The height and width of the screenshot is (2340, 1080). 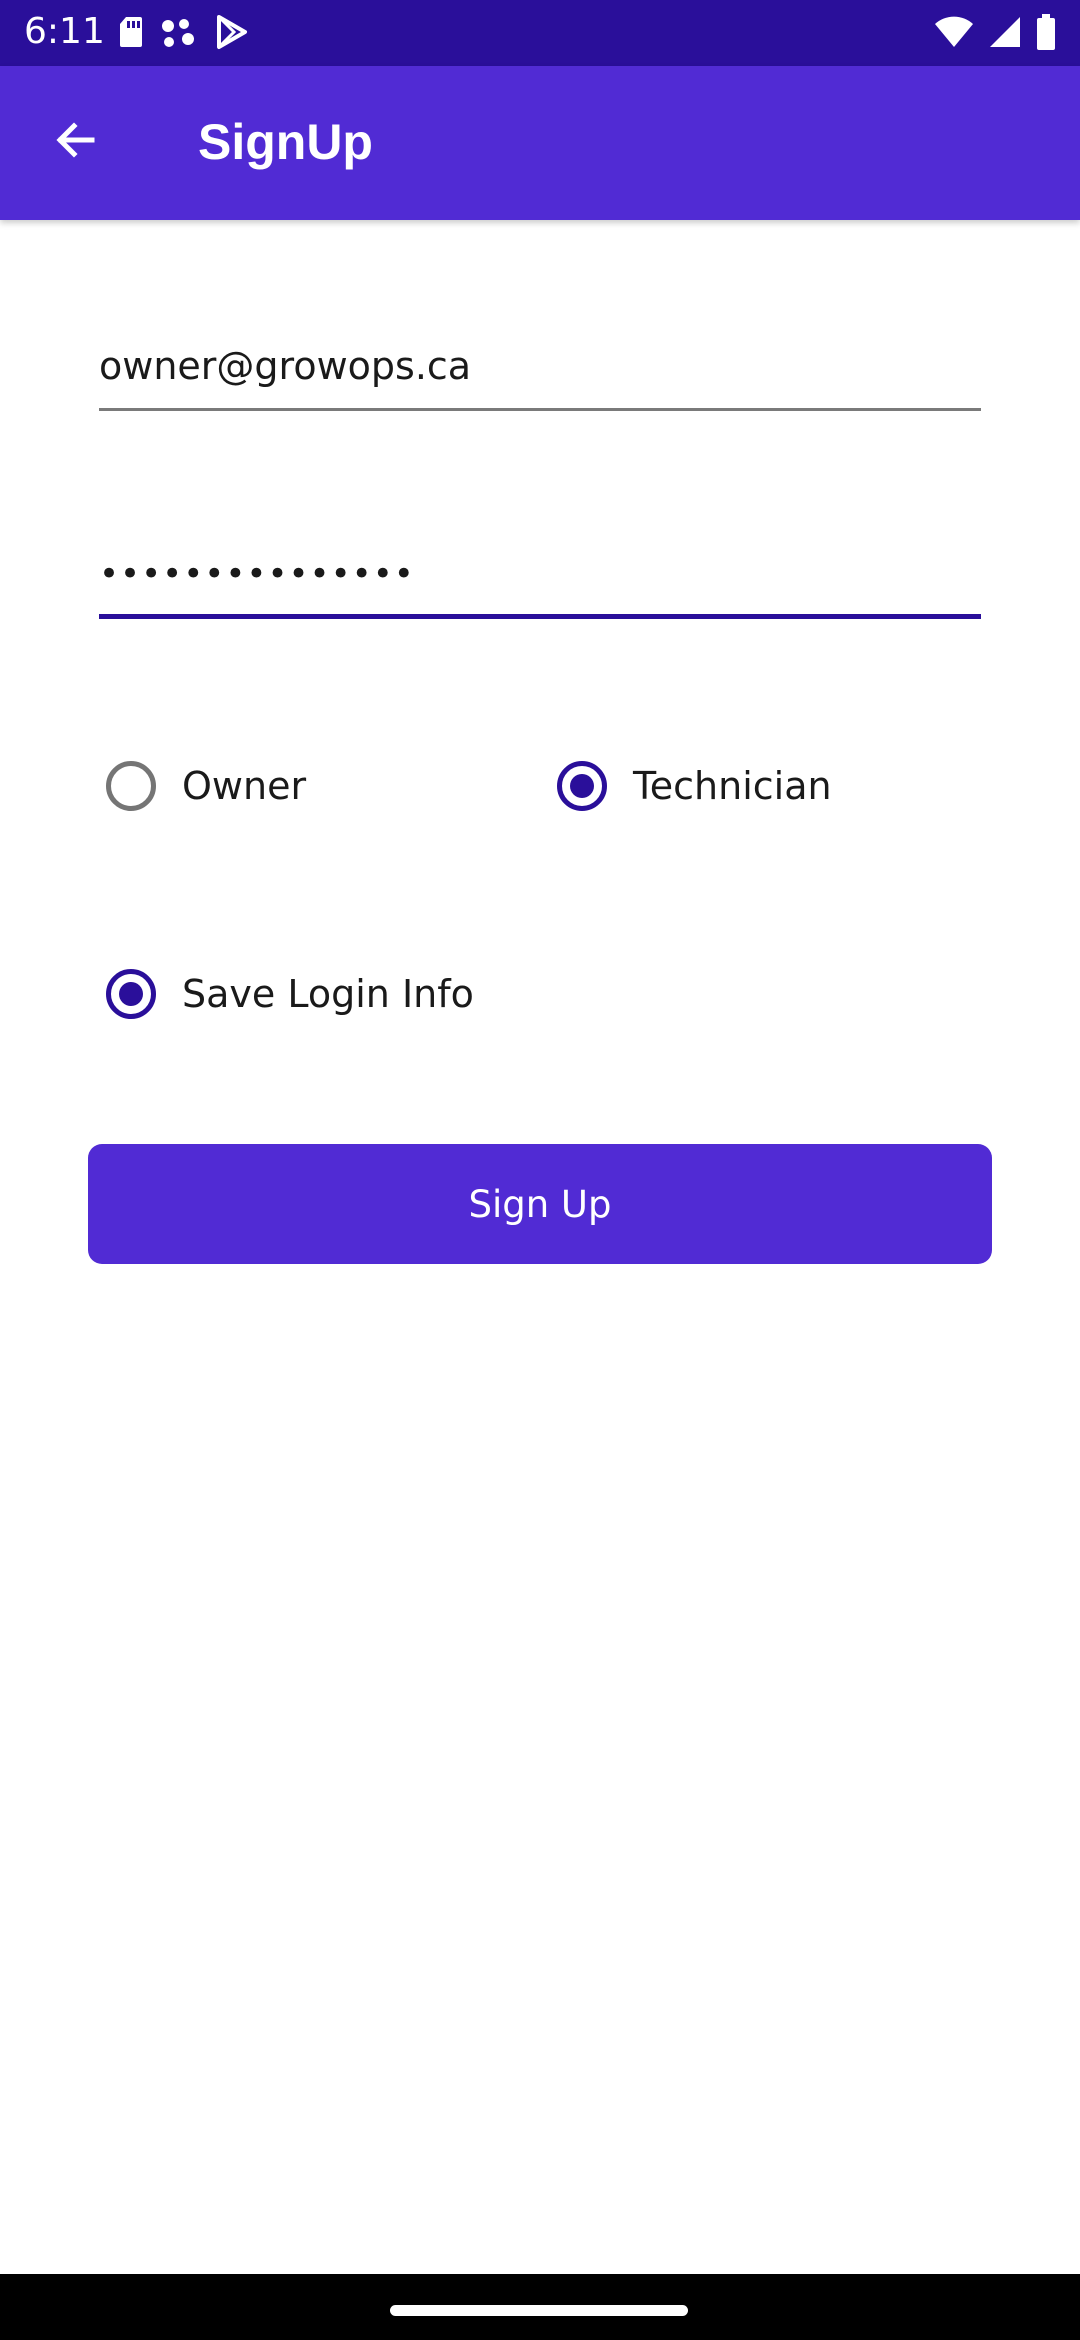 I want to click on technician-radio: Technician, so click(x=694, y=786).